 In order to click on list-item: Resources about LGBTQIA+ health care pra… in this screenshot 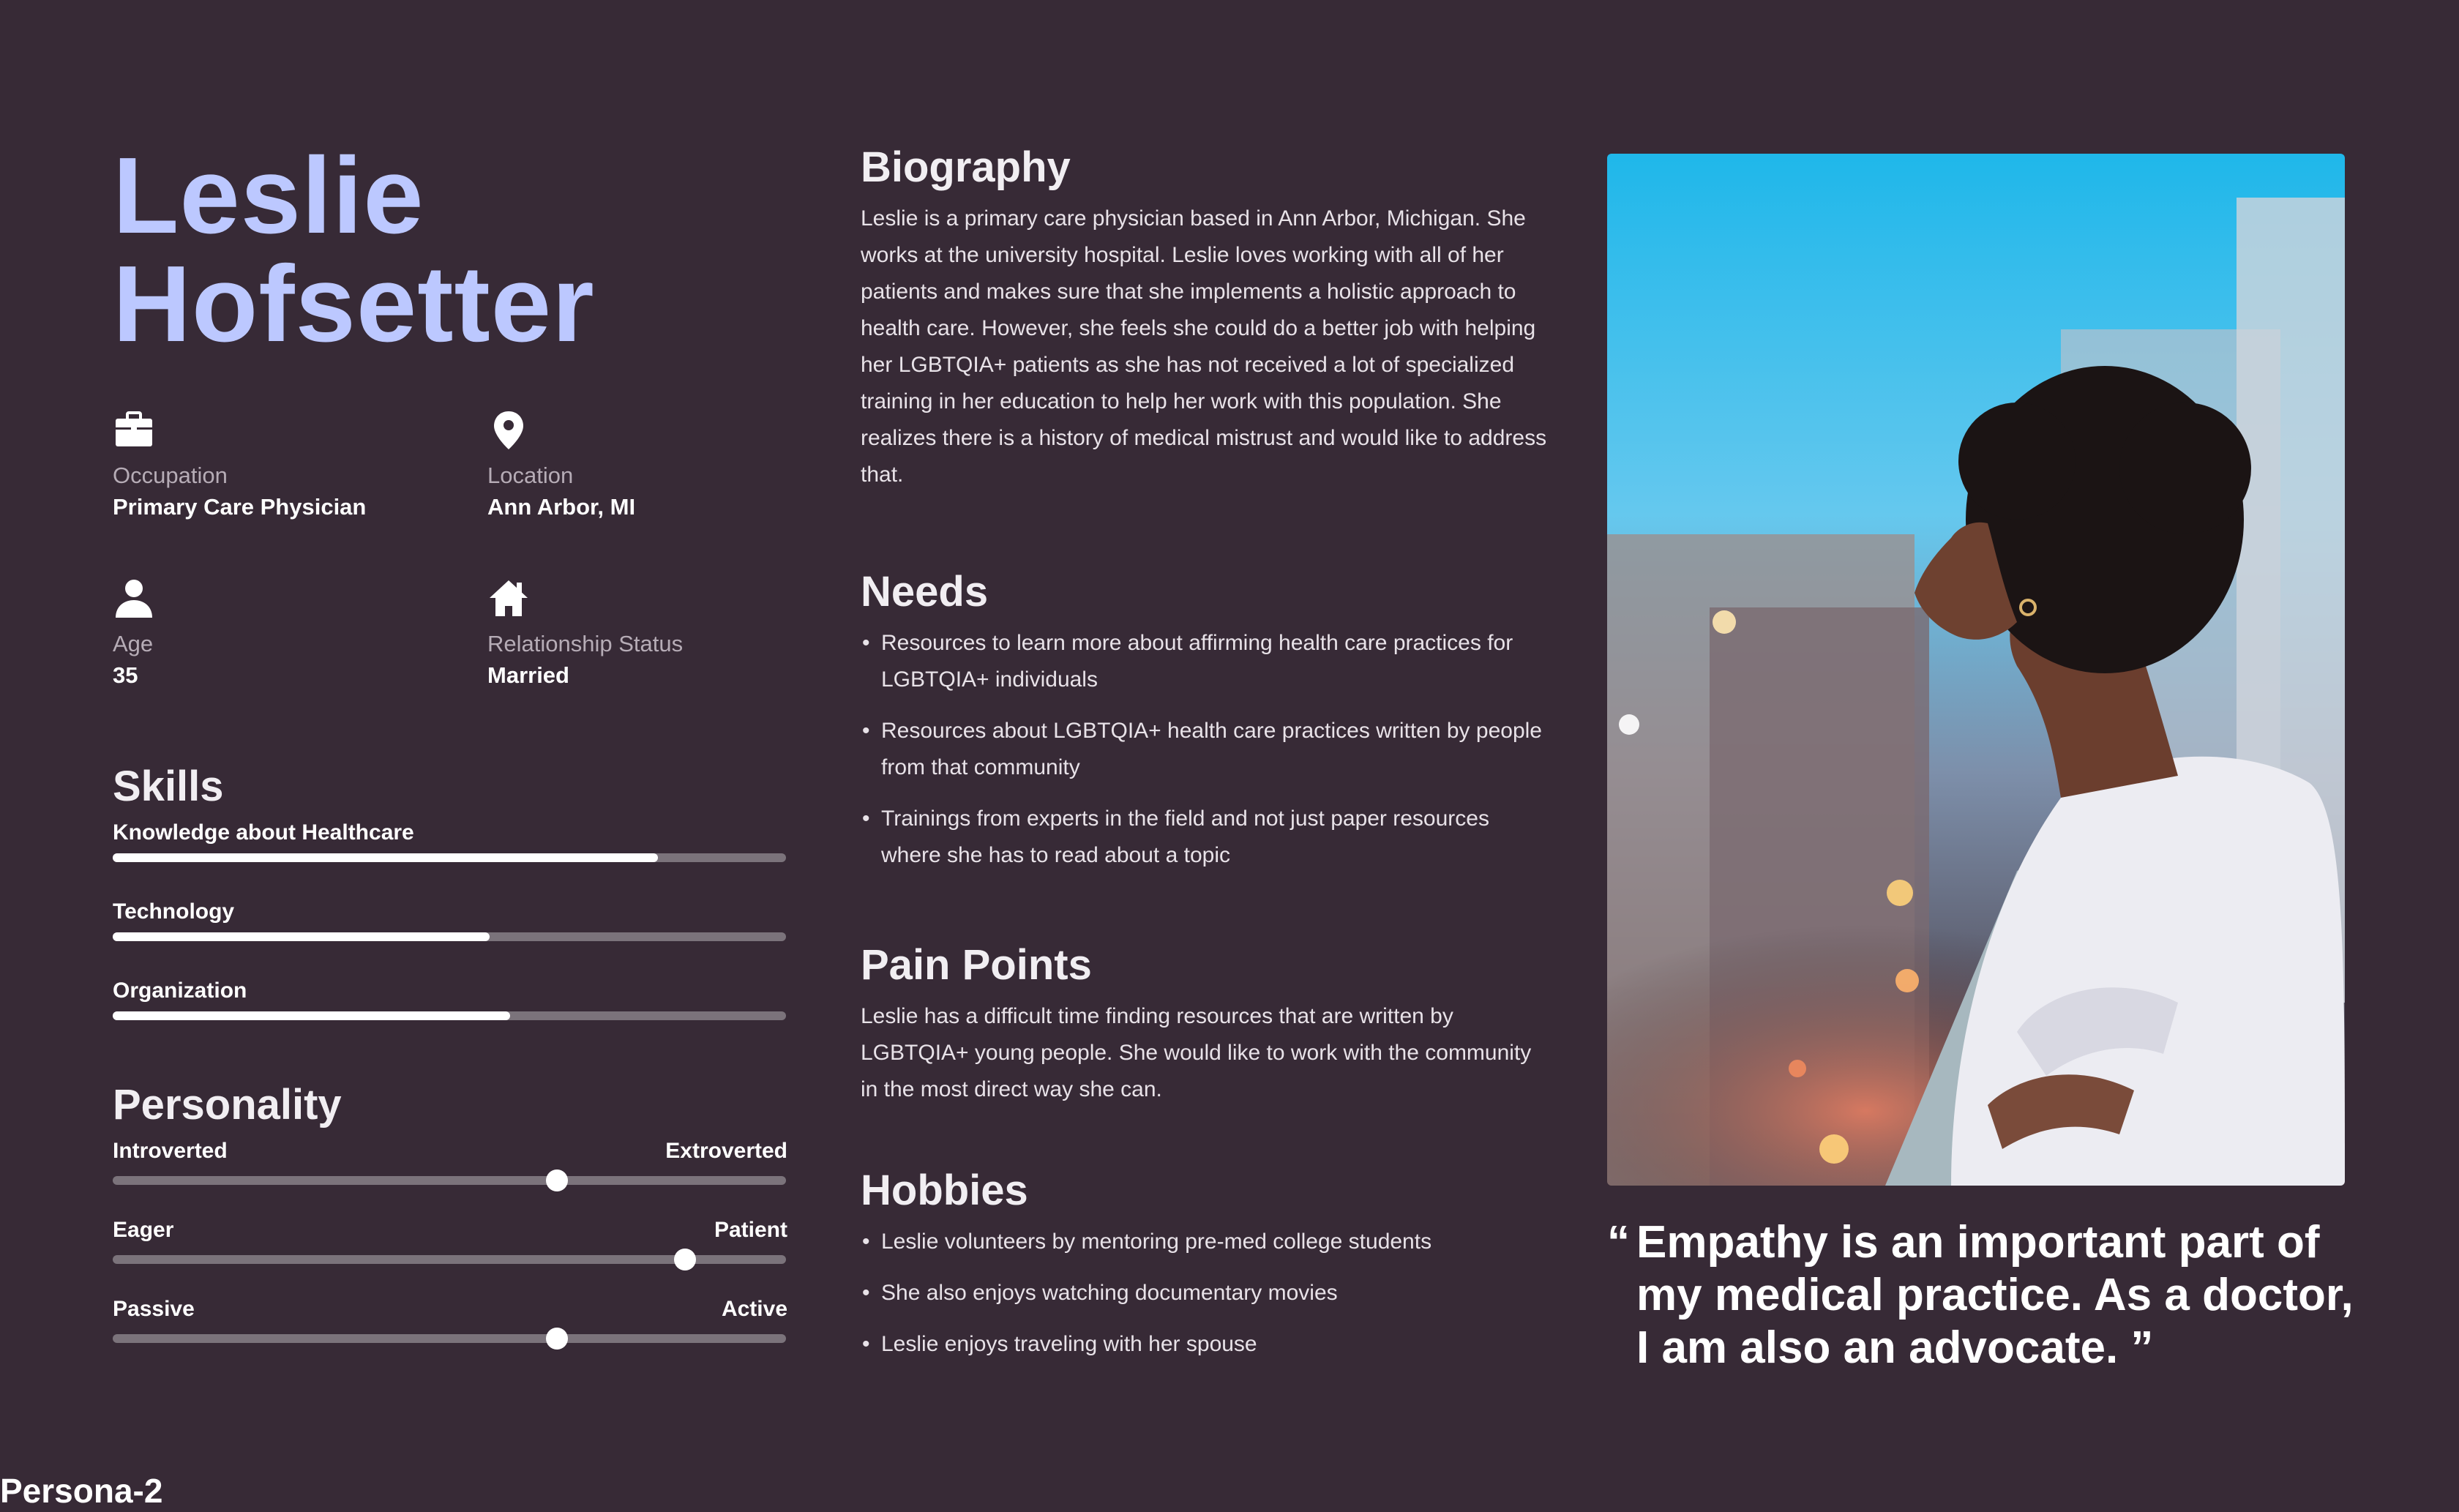, I will do `click(1205, 749)`.